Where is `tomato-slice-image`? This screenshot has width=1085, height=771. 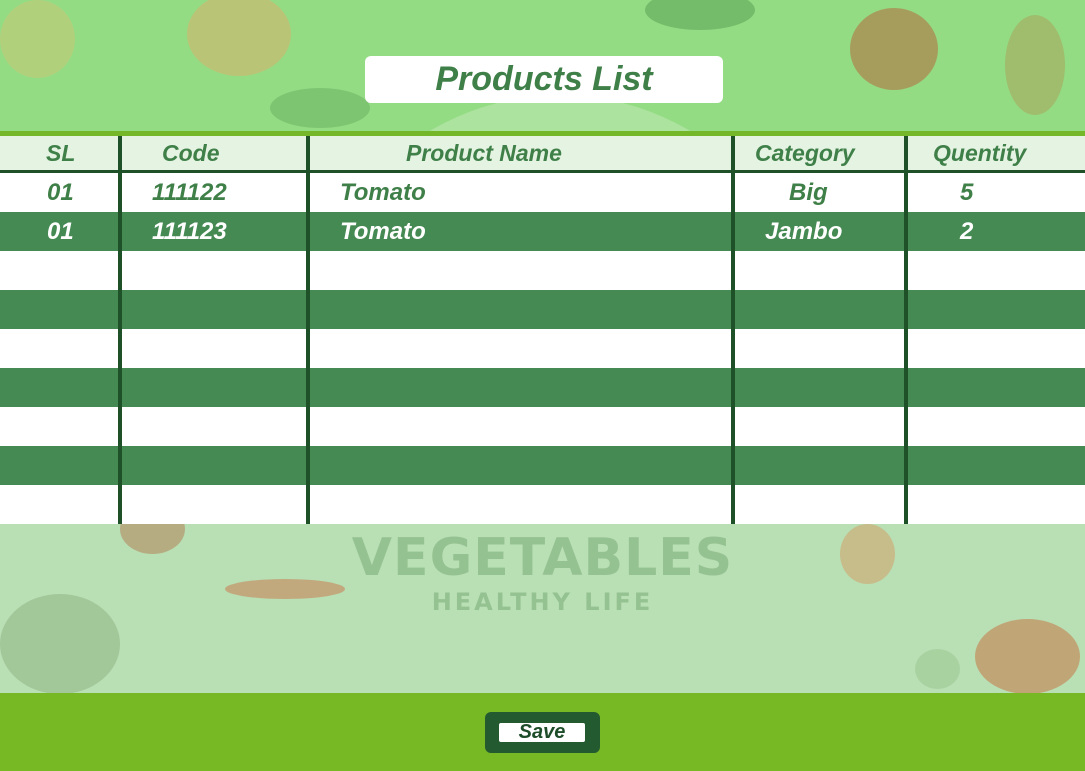 tomato-slice-image is located at coordinates (239, 38).